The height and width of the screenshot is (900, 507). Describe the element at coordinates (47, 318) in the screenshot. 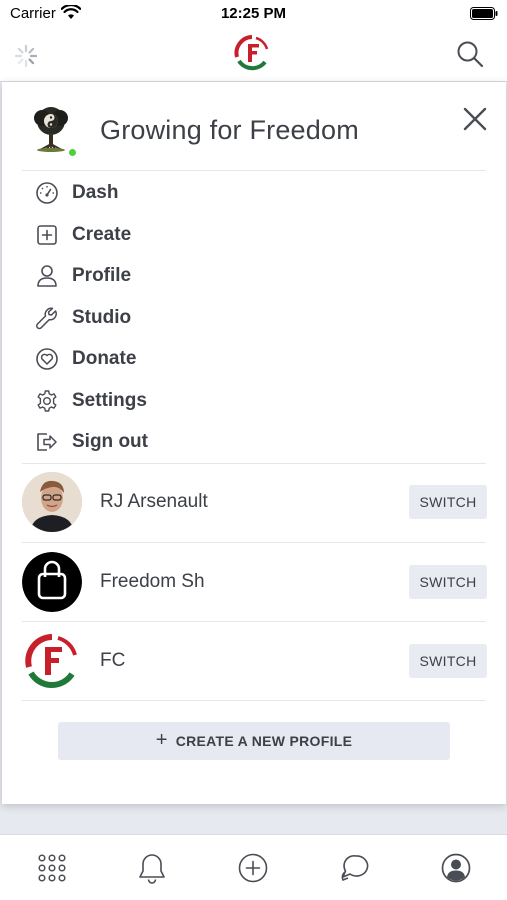

I see `wrench-icon` at that location.